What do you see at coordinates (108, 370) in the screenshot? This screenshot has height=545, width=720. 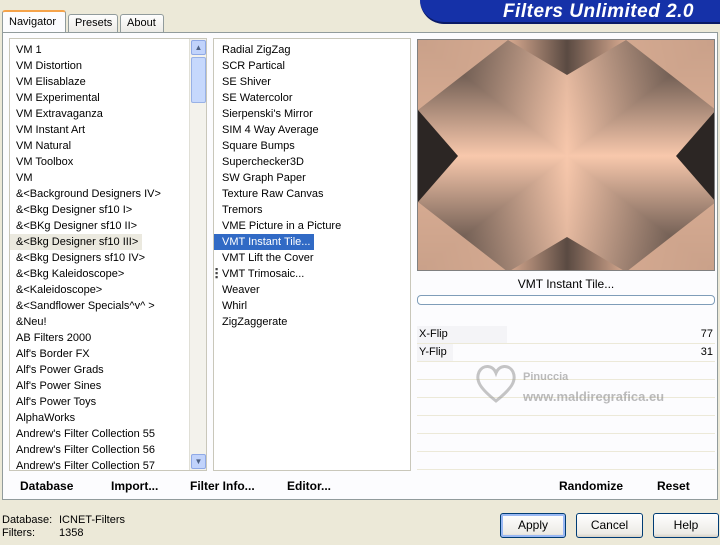 I see `category-item: Alf's Power Grads` at bounding box center [108, 370].